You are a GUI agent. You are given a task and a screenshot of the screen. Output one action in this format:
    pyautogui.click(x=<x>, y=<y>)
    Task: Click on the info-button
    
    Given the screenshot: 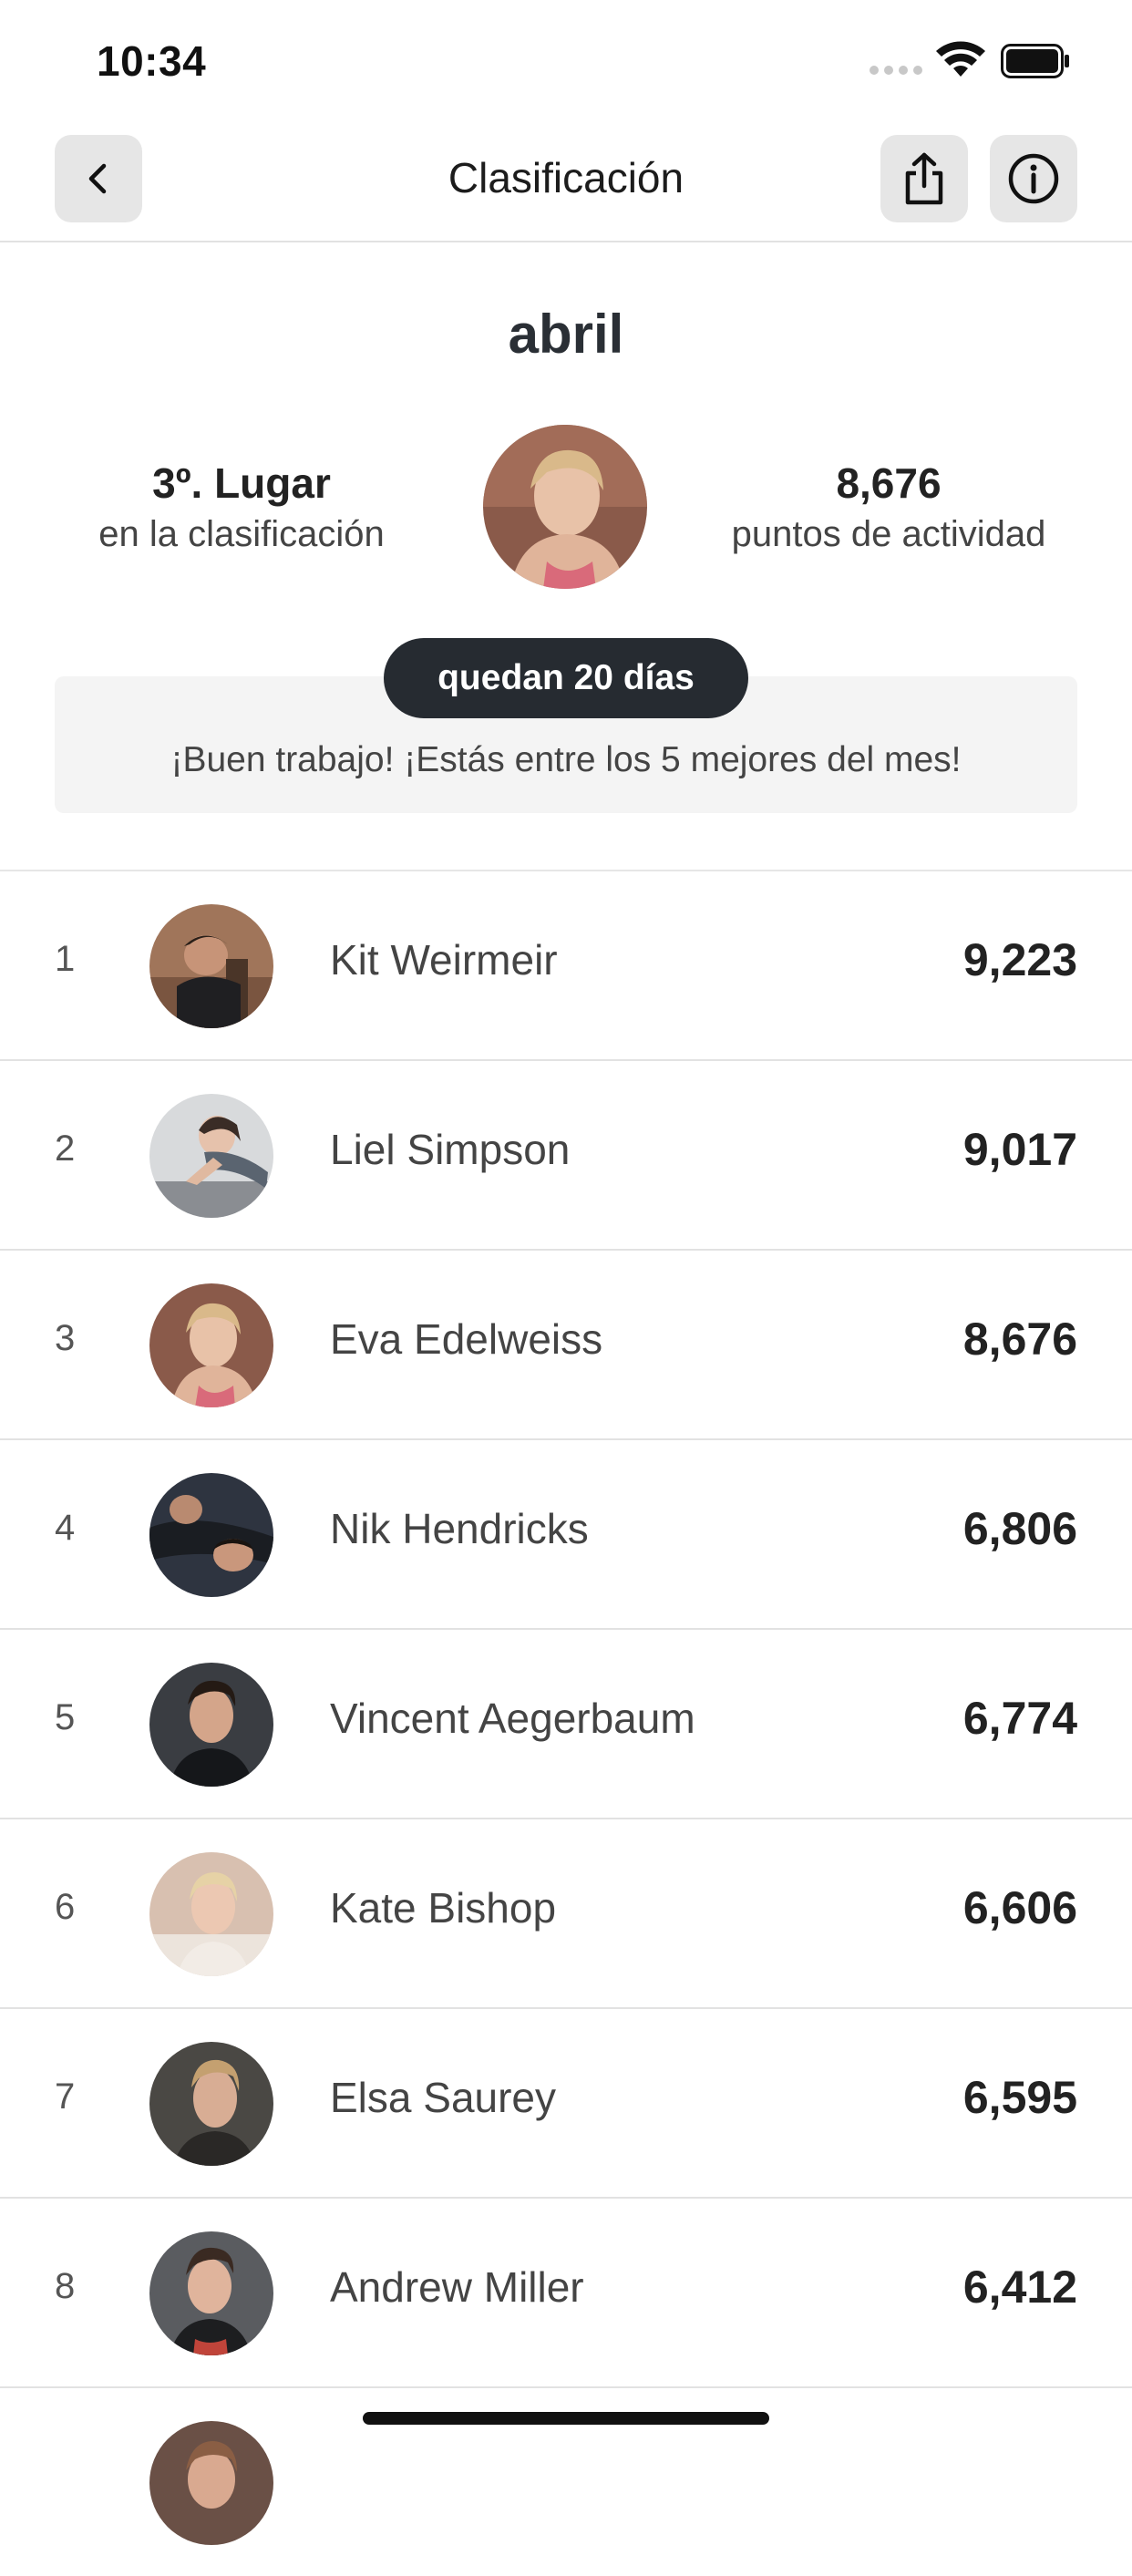 What is the action you would take?
    pyautogui.click(x=1033, y=178)
    